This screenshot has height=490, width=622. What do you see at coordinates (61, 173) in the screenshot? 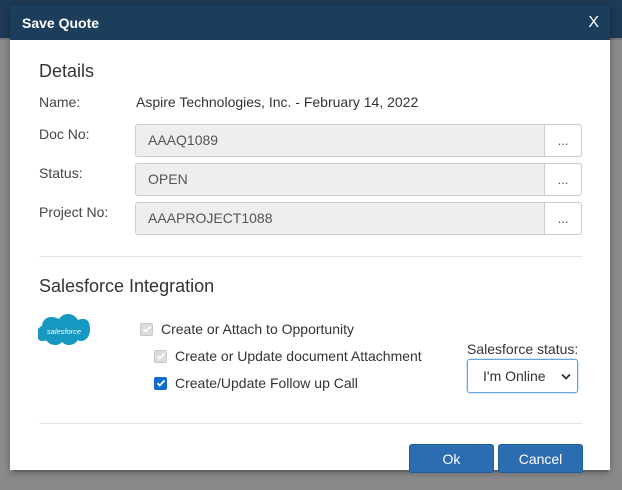
I see `status-label: Status:` at bounding box center [61, 173].